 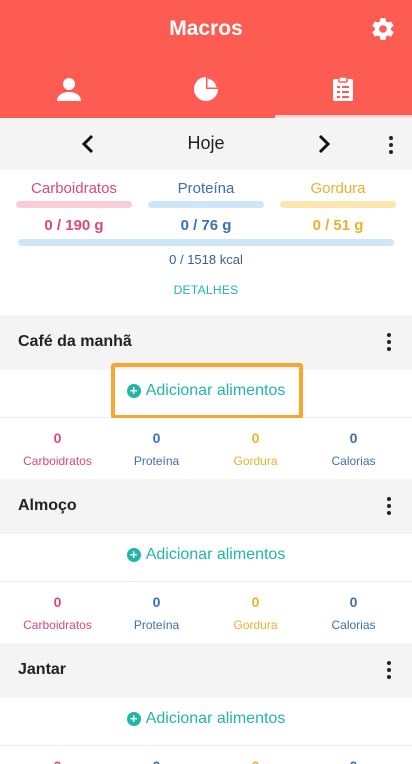 I want to click on fat-progress-bar, so click(x=338, y=204).